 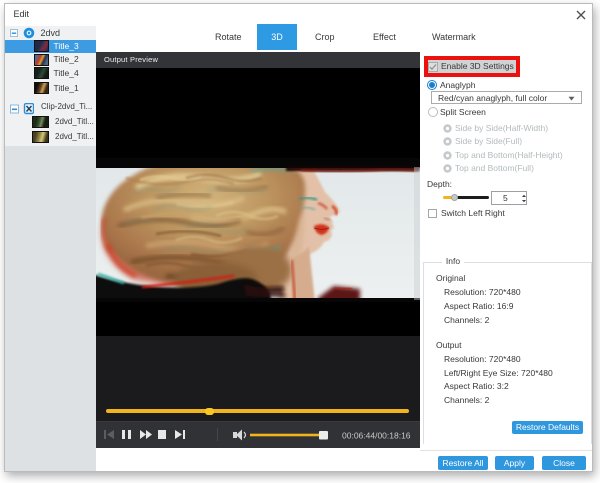 I want to click on svg-text: 00:06:44/00:18:16, so click(x=376, y=436).